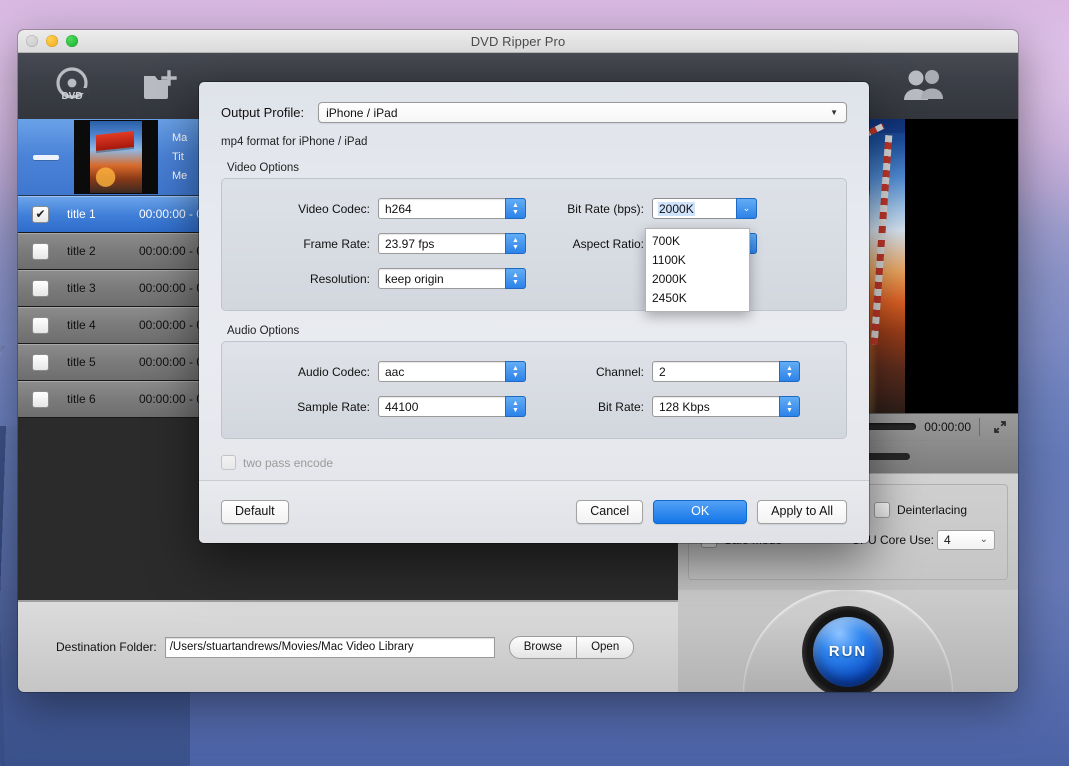 The width and height of the screenshot is (1069, 766). I want to click on dvd-icon: DVD, so click(74, 86).